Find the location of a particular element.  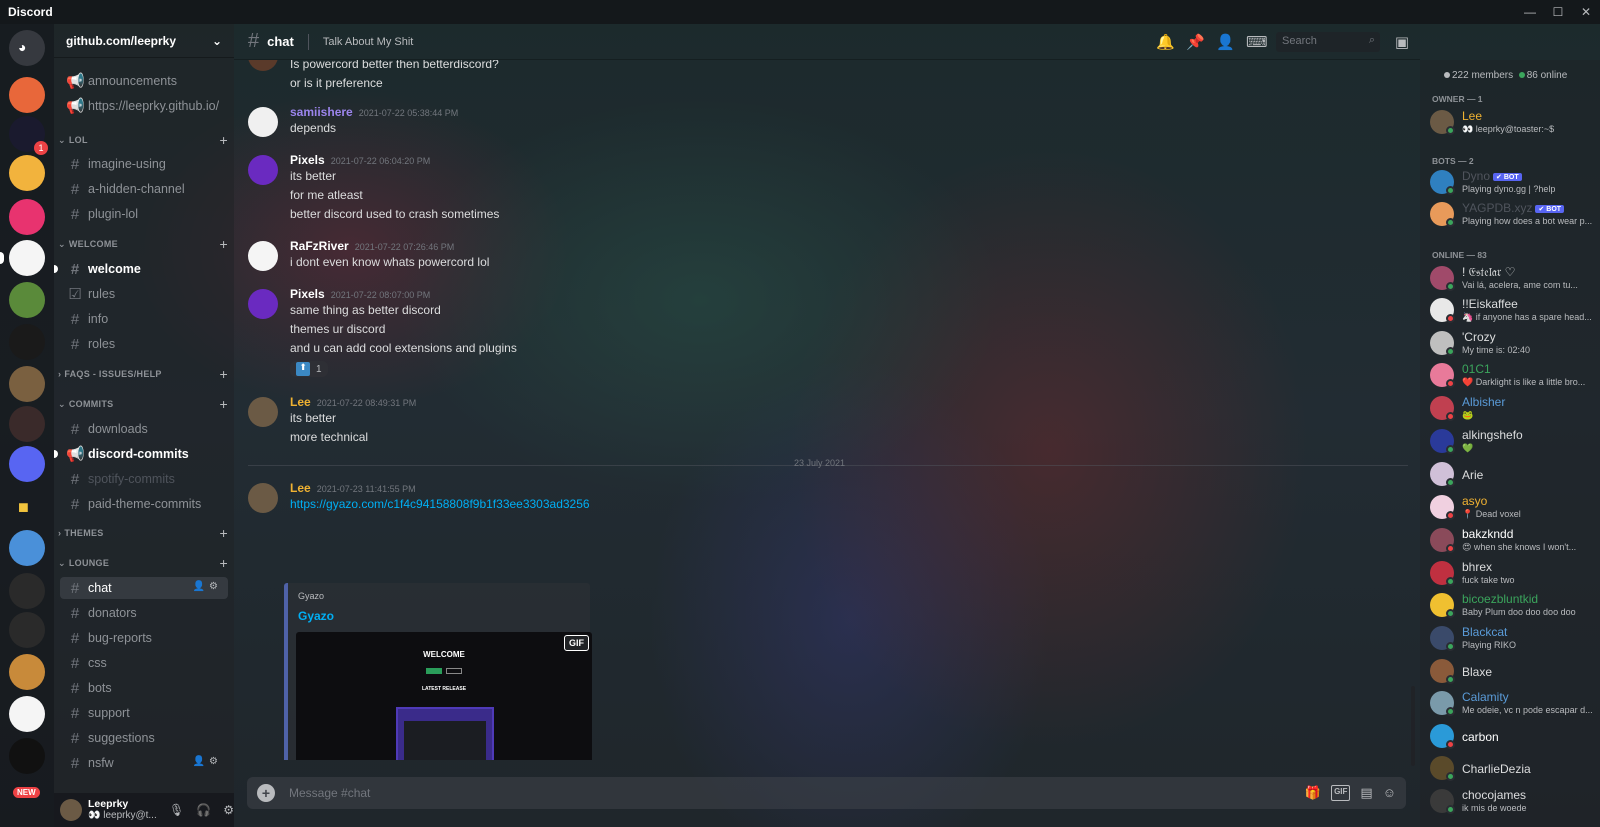

inbox-icon: ▣ is located at coordinates (1402, 42).